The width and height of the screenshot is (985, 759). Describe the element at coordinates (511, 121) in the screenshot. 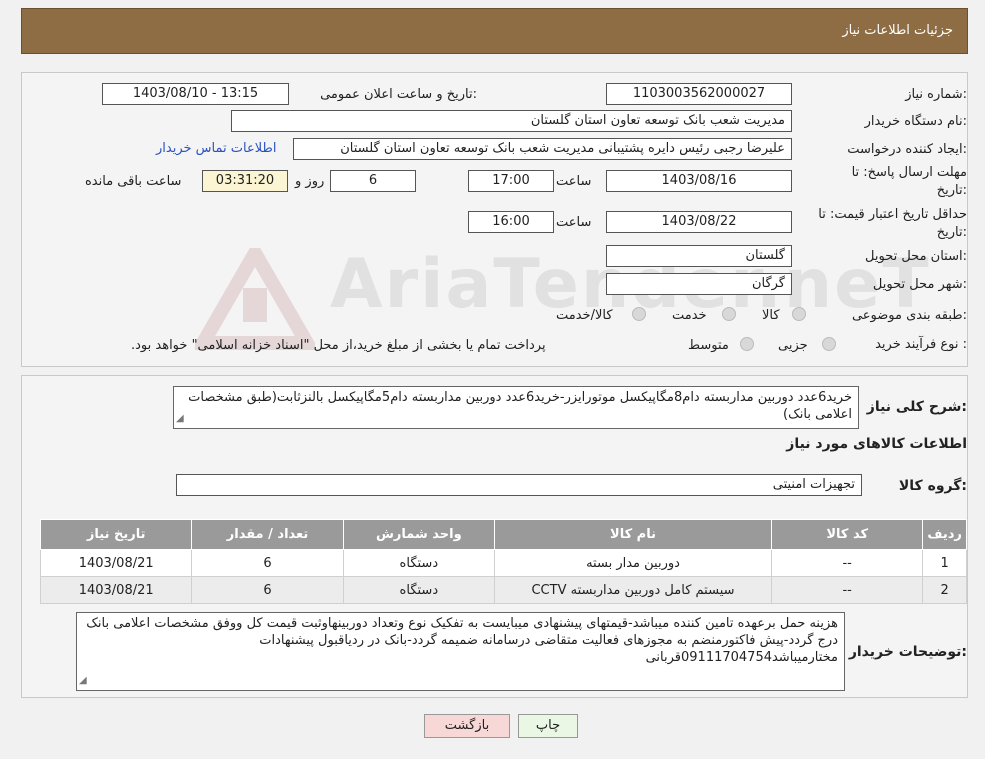

I see `buyer-org-field: مدیریت شعب بانک توسعه تعاون استان گلستان` at that location.